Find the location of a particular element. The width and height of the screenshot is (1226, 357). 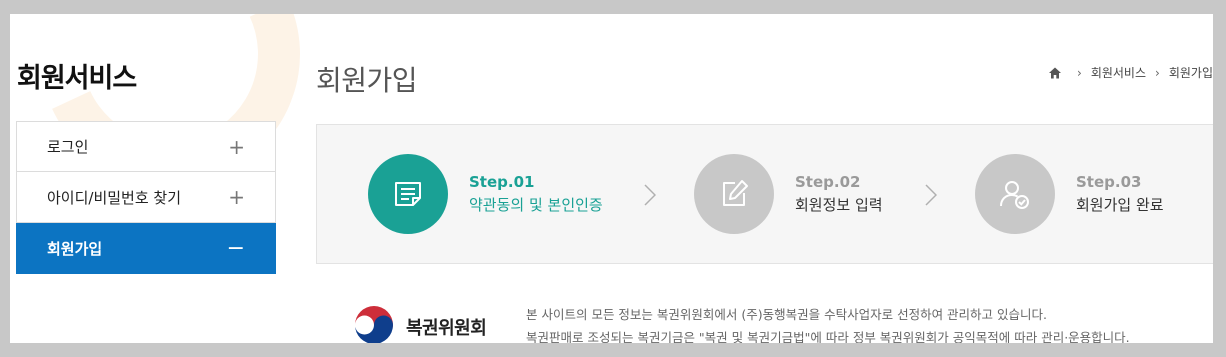

footer-logo: 복권위원회 is located at coordinates (418, 323).